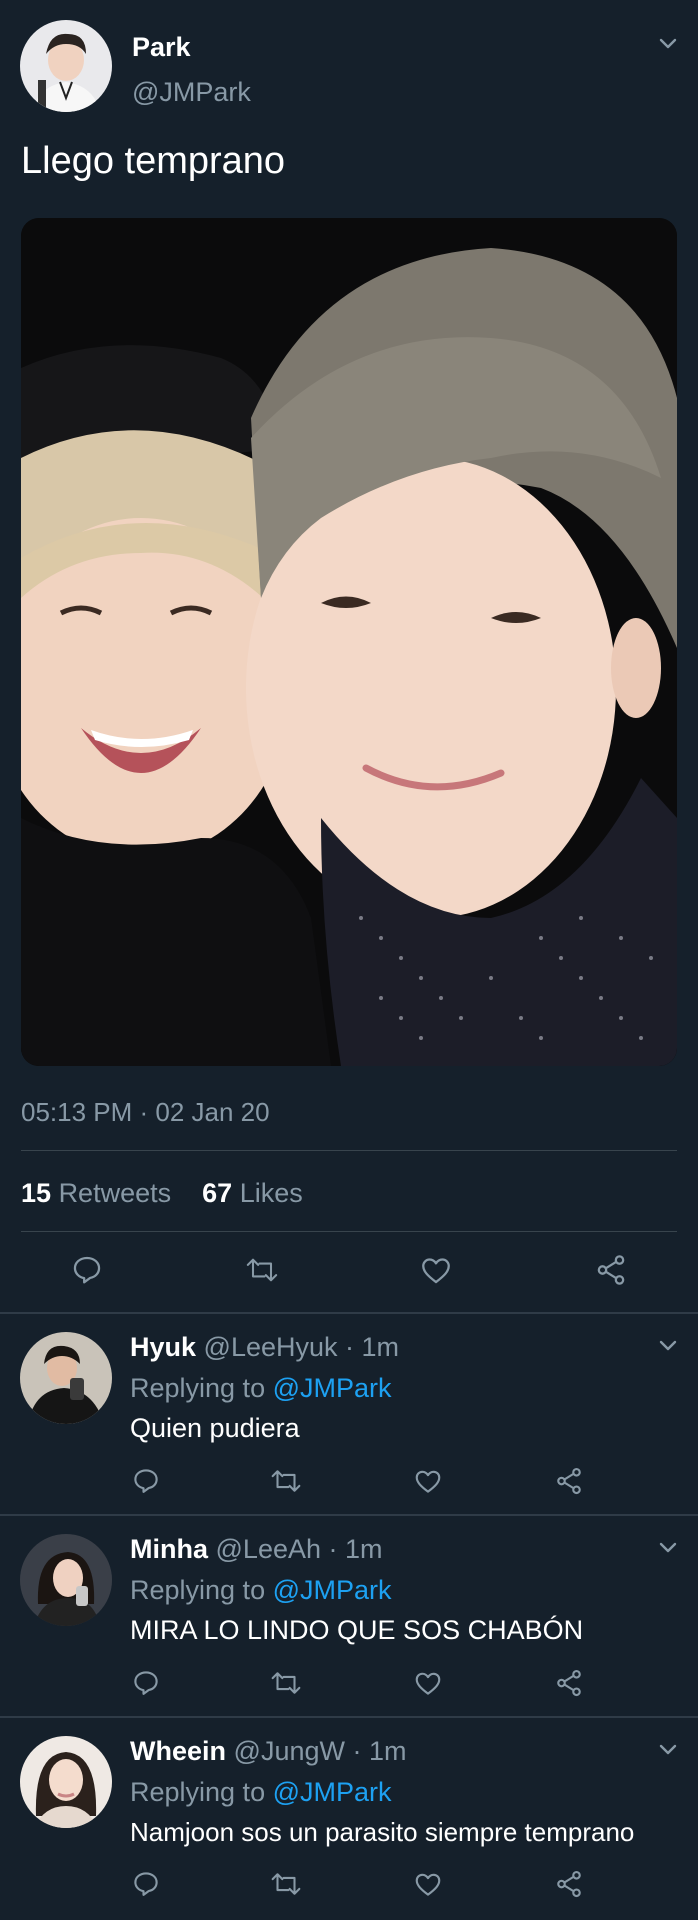 Image resolution: width=698 pixels, height=1920 pixels. I want to click on reply-header: Hyuk @LeeHyuk · 1m, so click(264, 1347).